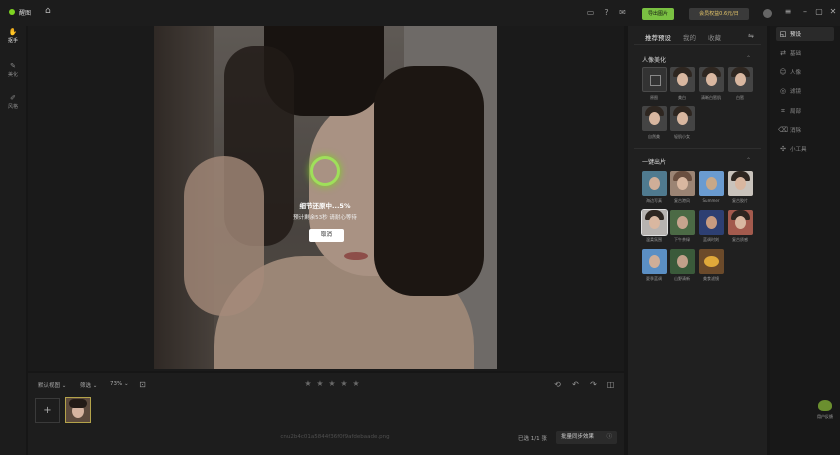  I want to click on hand-icon: ✋, so click(13, 32).